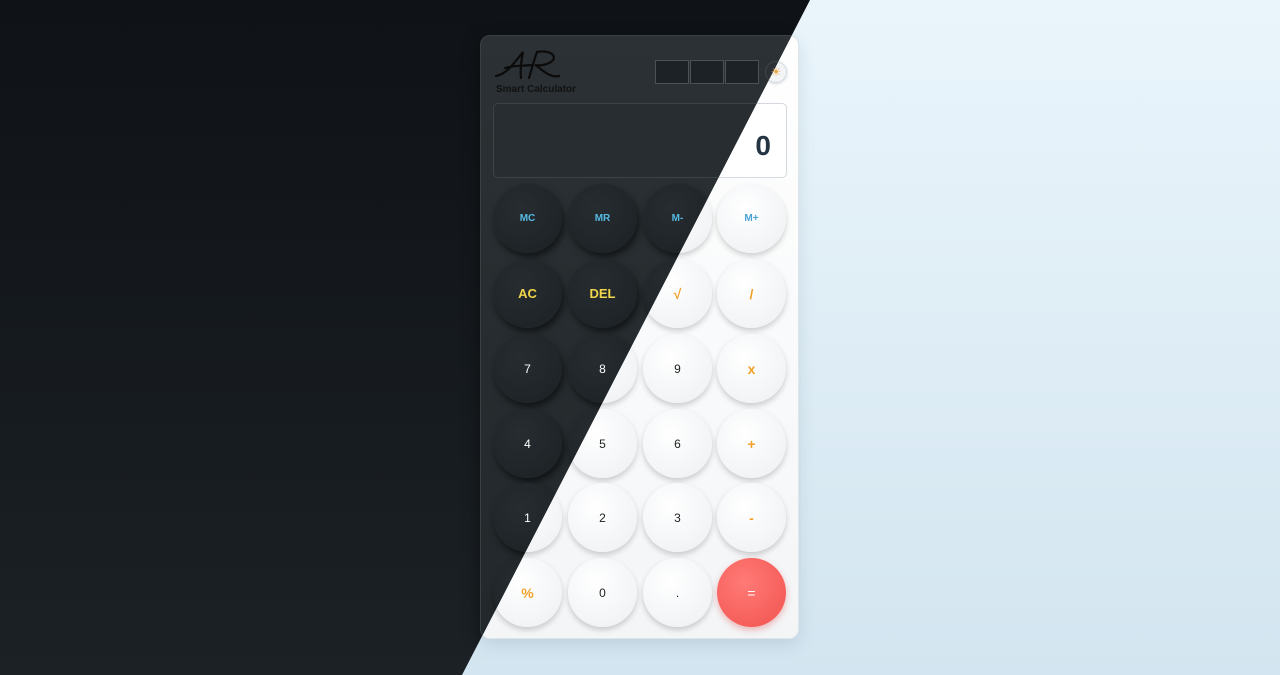  I want to click on digit-6-button: 6, so click(677, 443).